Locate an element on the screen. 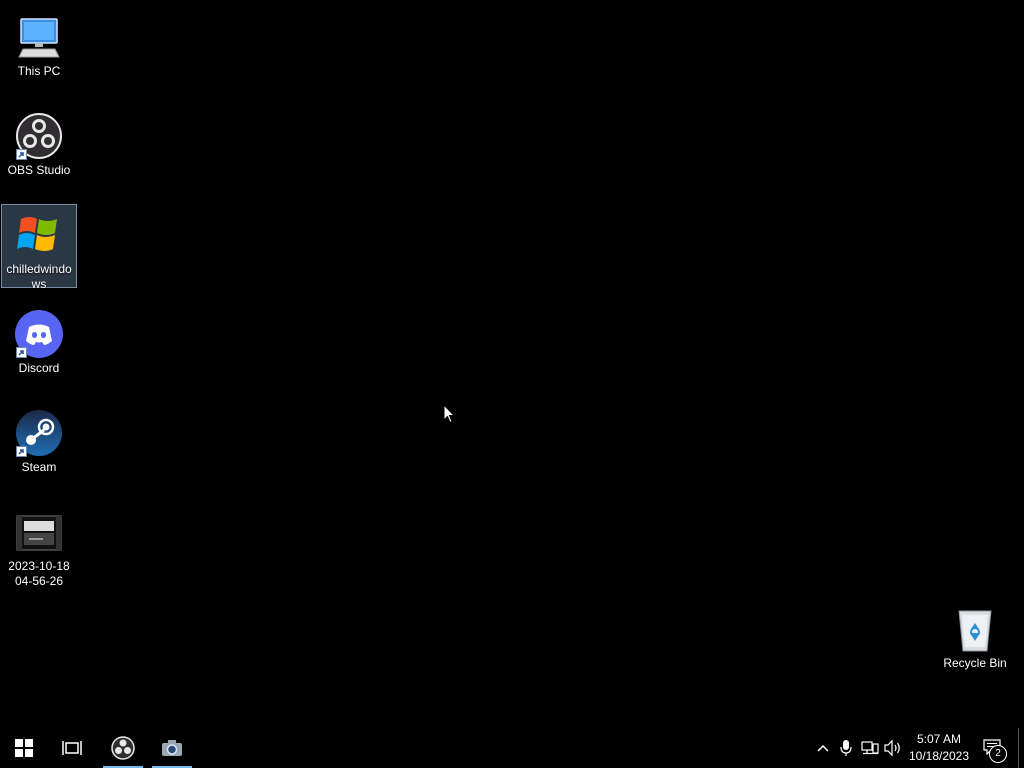  volume-button is located at coordinates (893, 748).